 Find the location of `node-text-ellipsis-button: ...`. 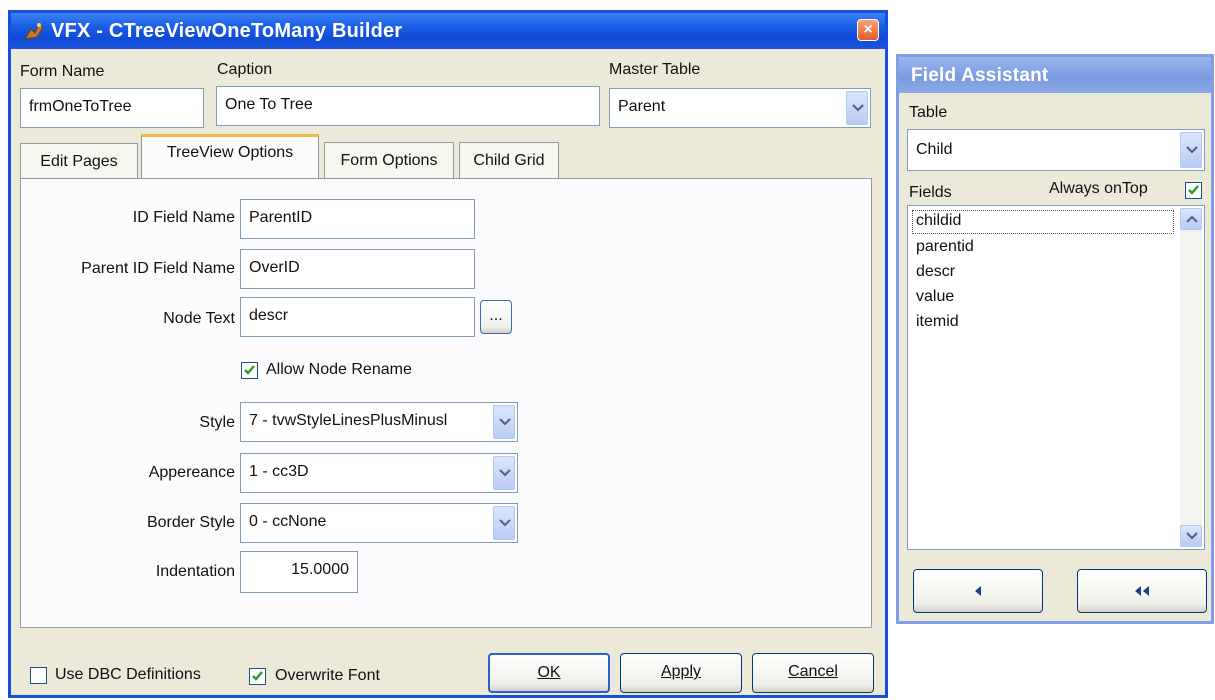

node-text-ellipsis-button: ... is located at coordinates (496, 317).